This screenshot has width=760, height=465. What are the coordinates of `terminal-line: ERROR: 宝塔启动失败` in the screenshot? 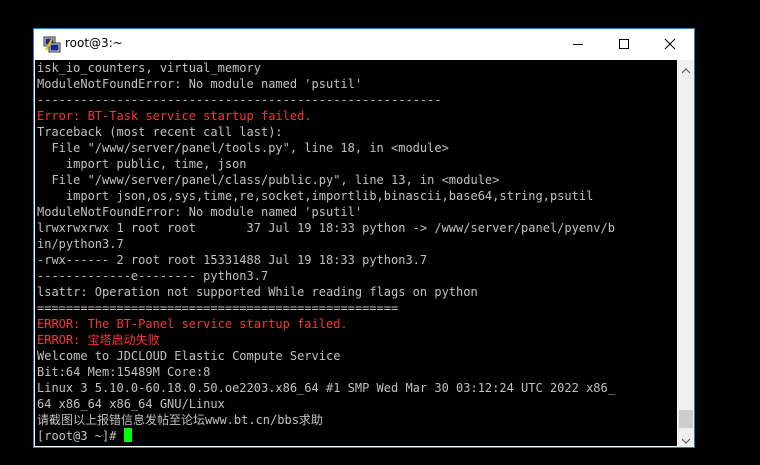 It's located at (98, 340).